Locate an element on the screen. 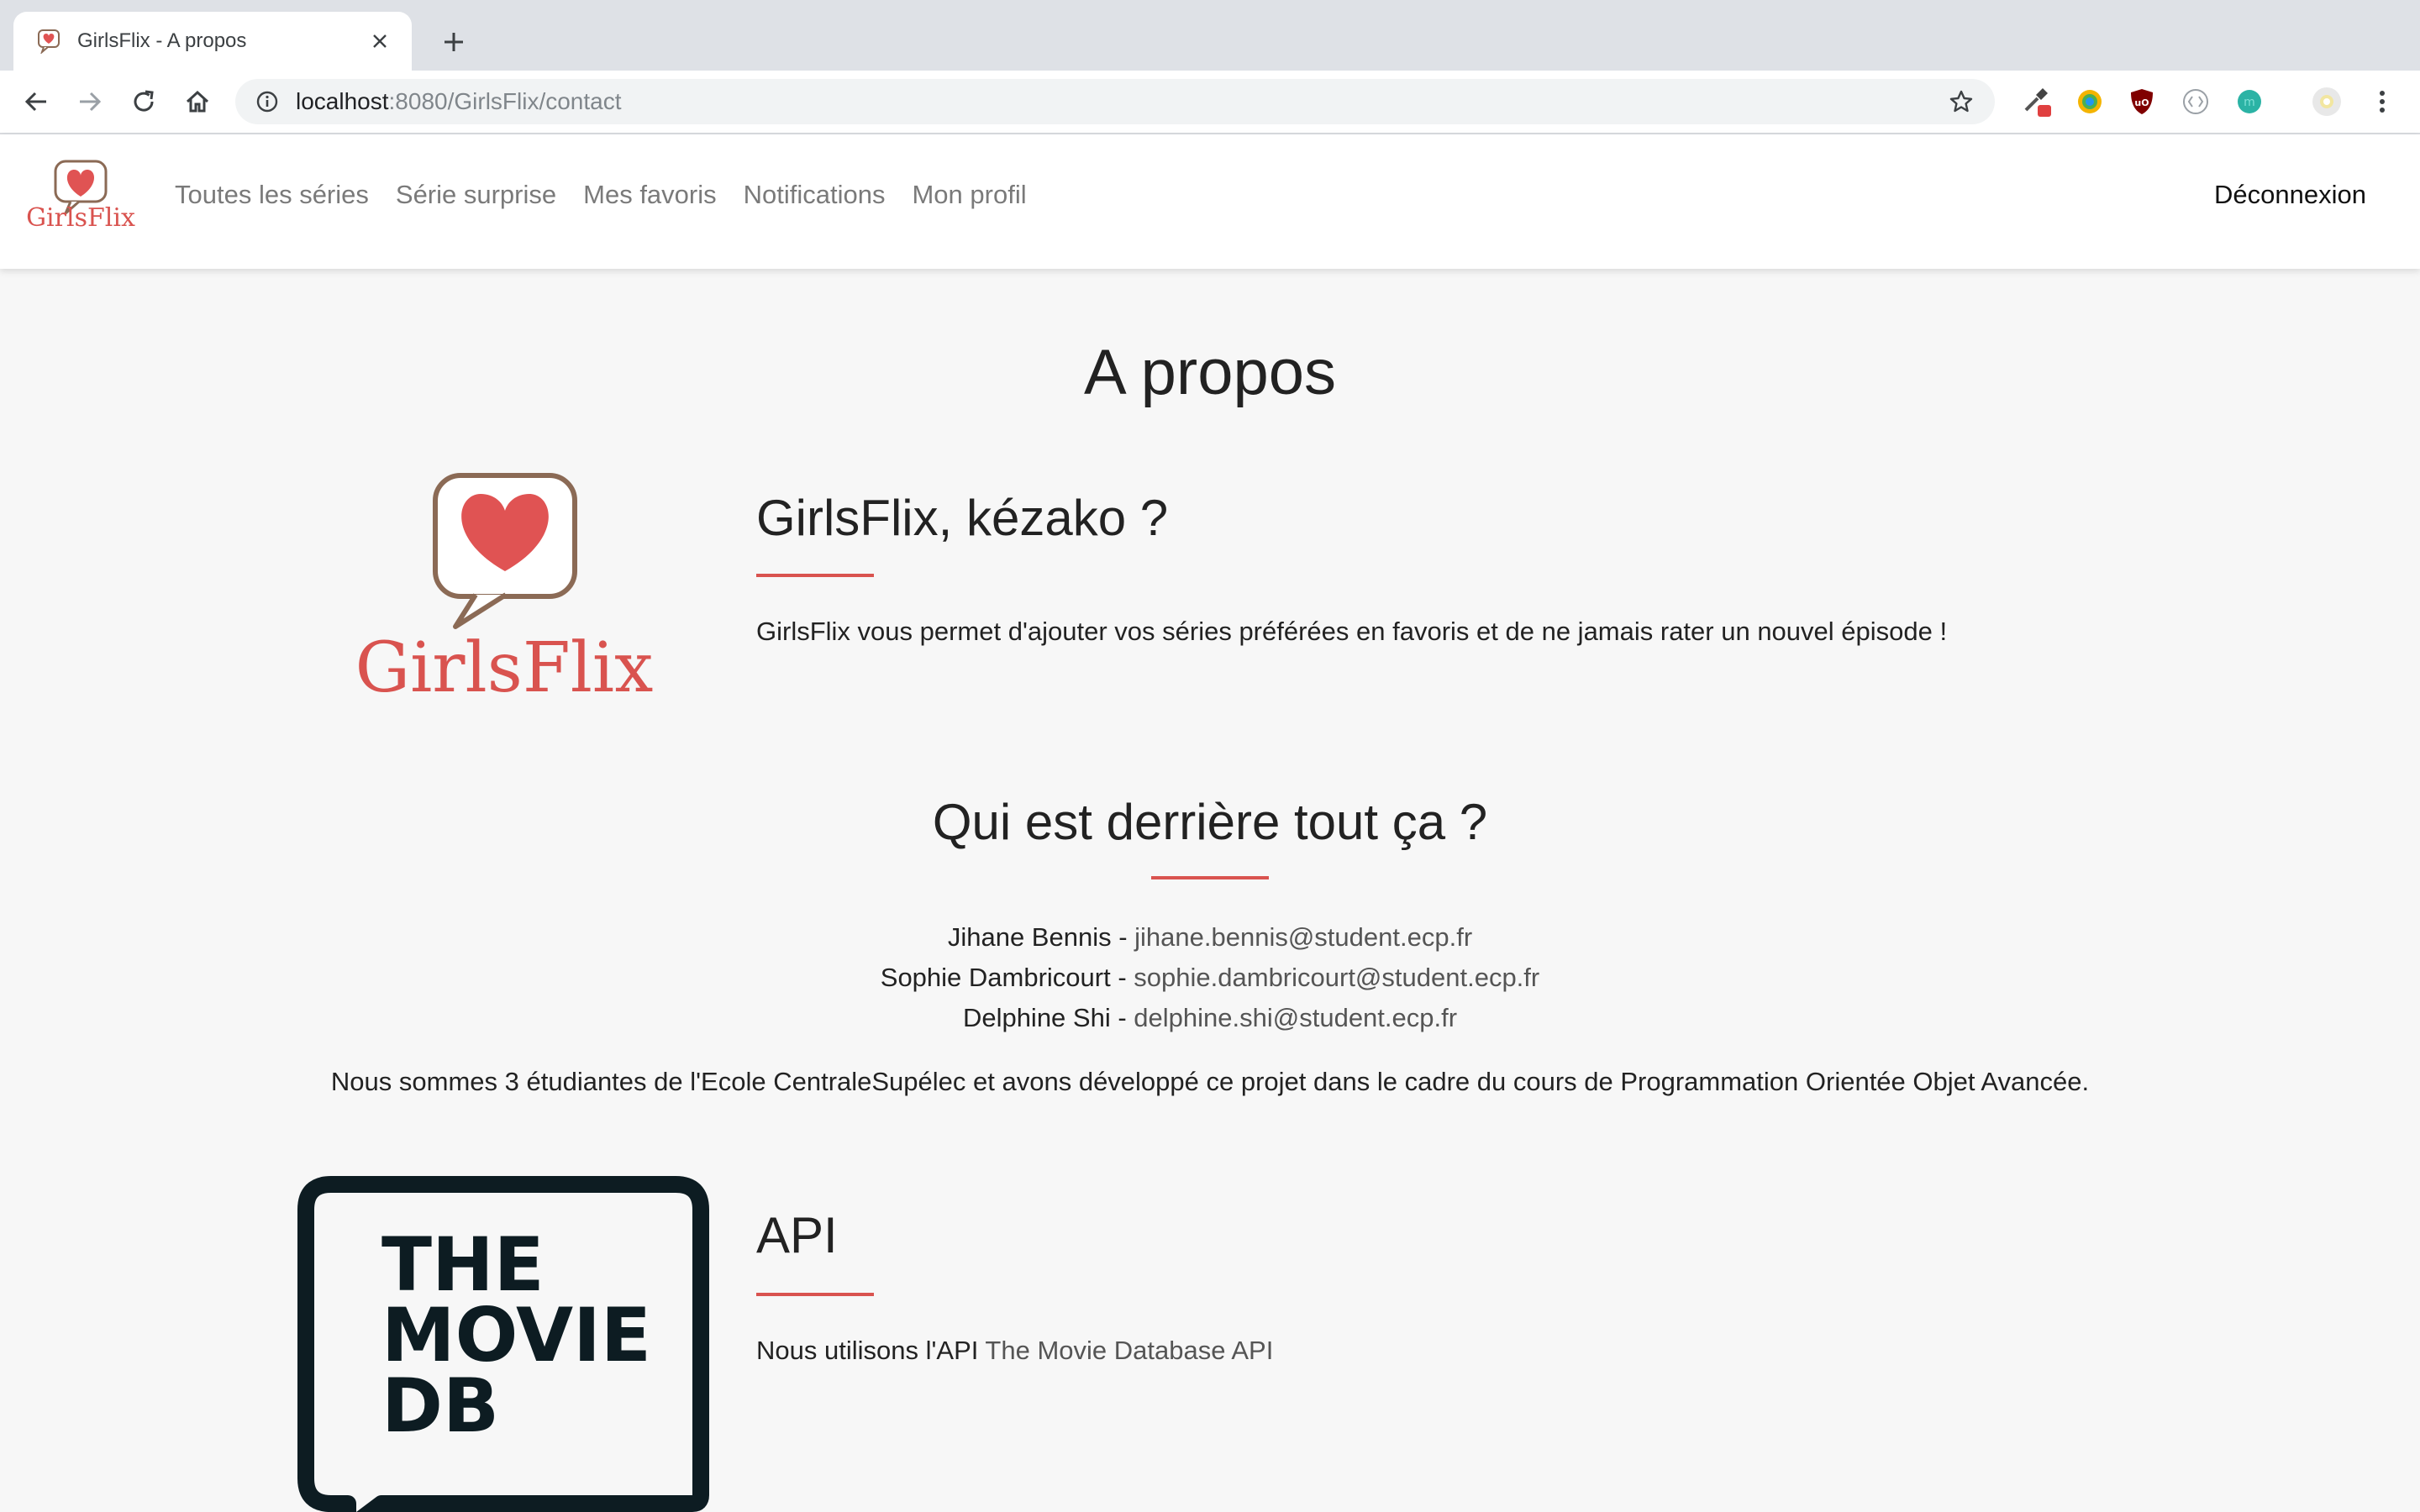 This screenshot has height=1512, width=2420. brand-name: GirlsFlix is located at coordinates (80, 218).